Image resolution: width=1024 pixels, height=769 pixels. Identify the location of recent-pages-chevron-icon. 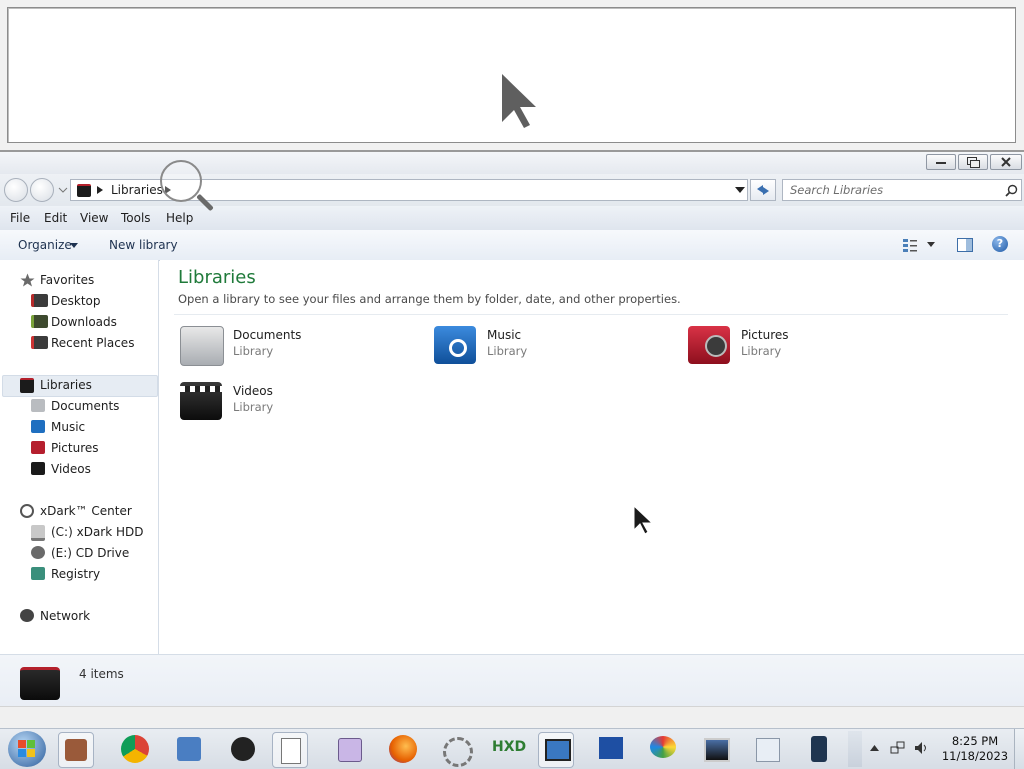
(63, 190).